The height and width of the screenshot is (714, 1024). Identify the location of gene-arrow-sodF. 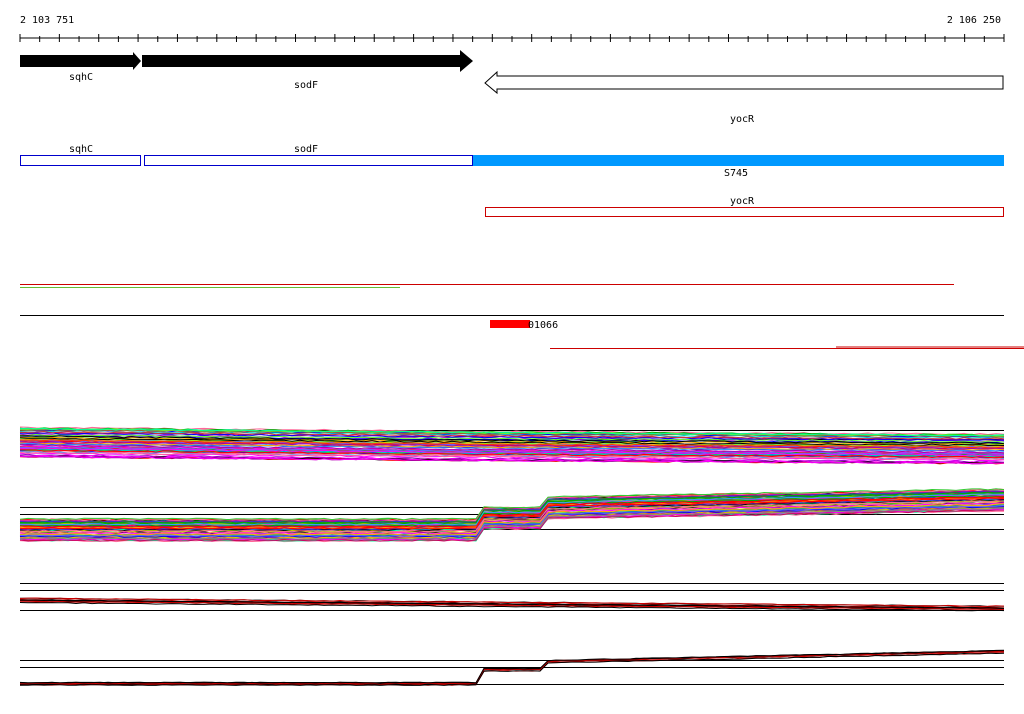
(307, 61).